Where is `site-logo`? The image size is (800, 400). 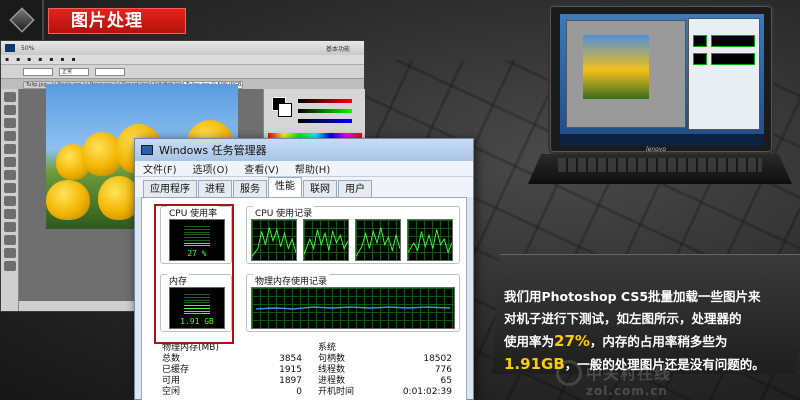 site-logo is located at coordinates (22, 20).